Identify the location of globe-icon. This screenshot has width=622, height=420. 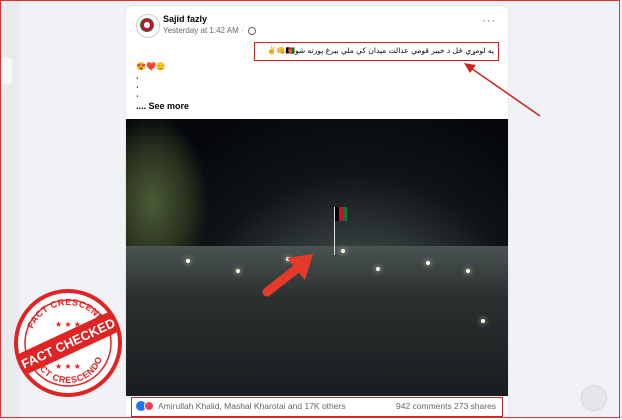
(251, 30).